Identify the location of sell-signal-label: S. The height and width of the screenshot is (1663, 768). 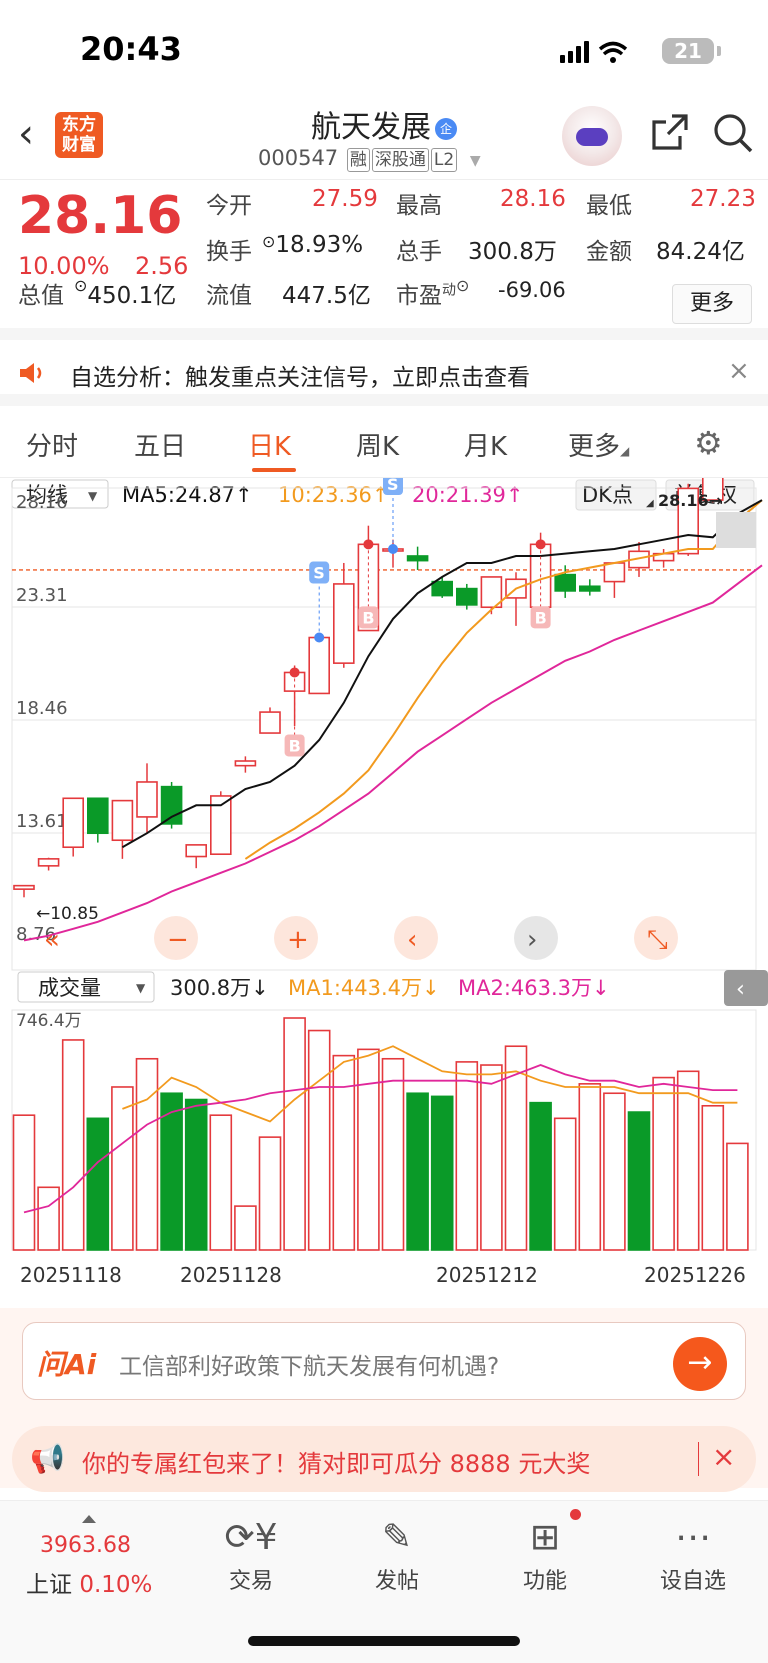
(393, 486).